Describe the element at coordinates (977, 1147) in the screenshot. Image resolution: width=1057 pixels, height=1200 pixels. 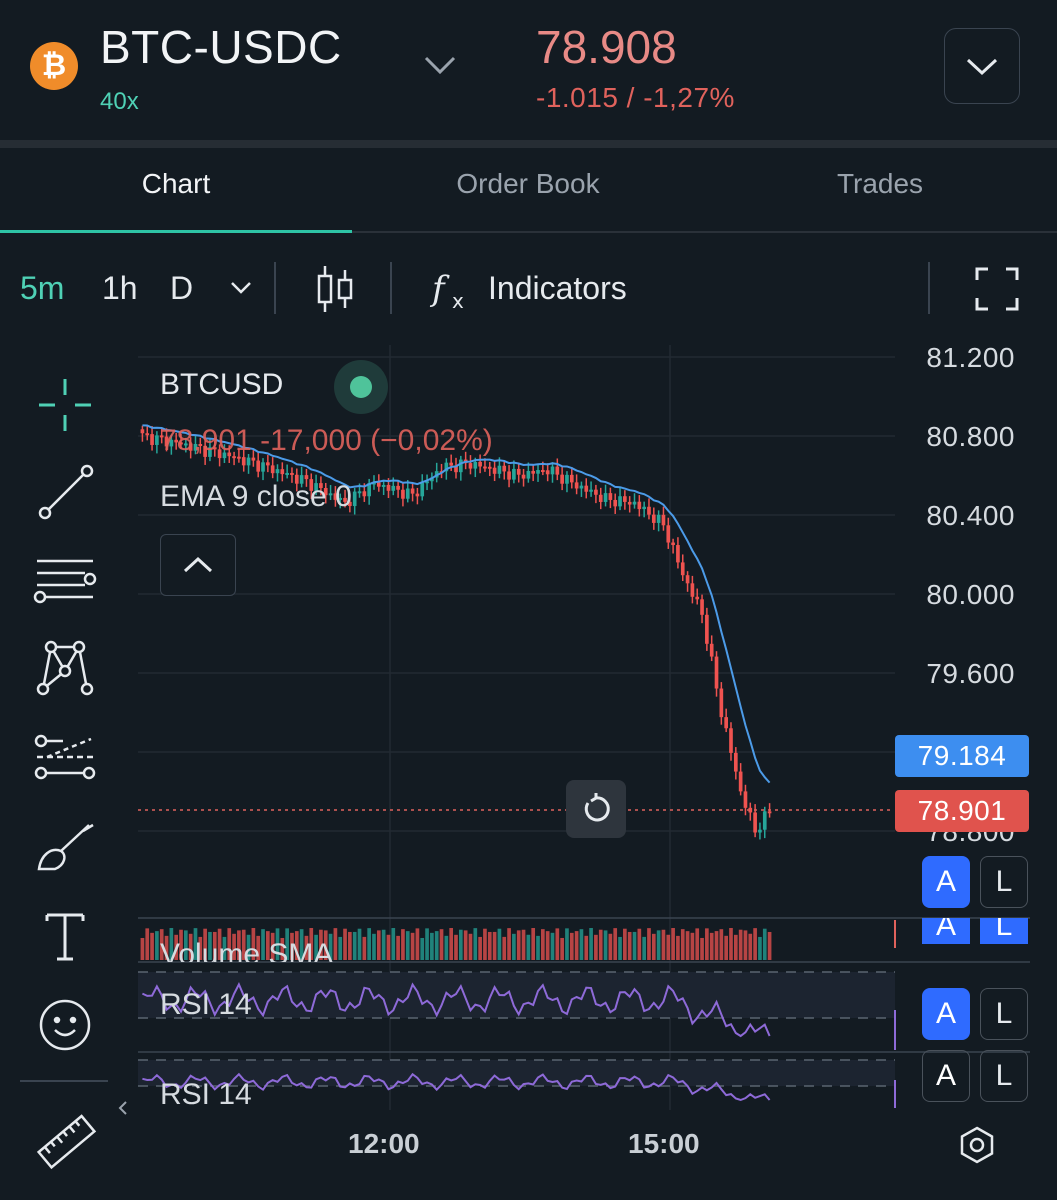
I see `chart-settings-icon` at that location.